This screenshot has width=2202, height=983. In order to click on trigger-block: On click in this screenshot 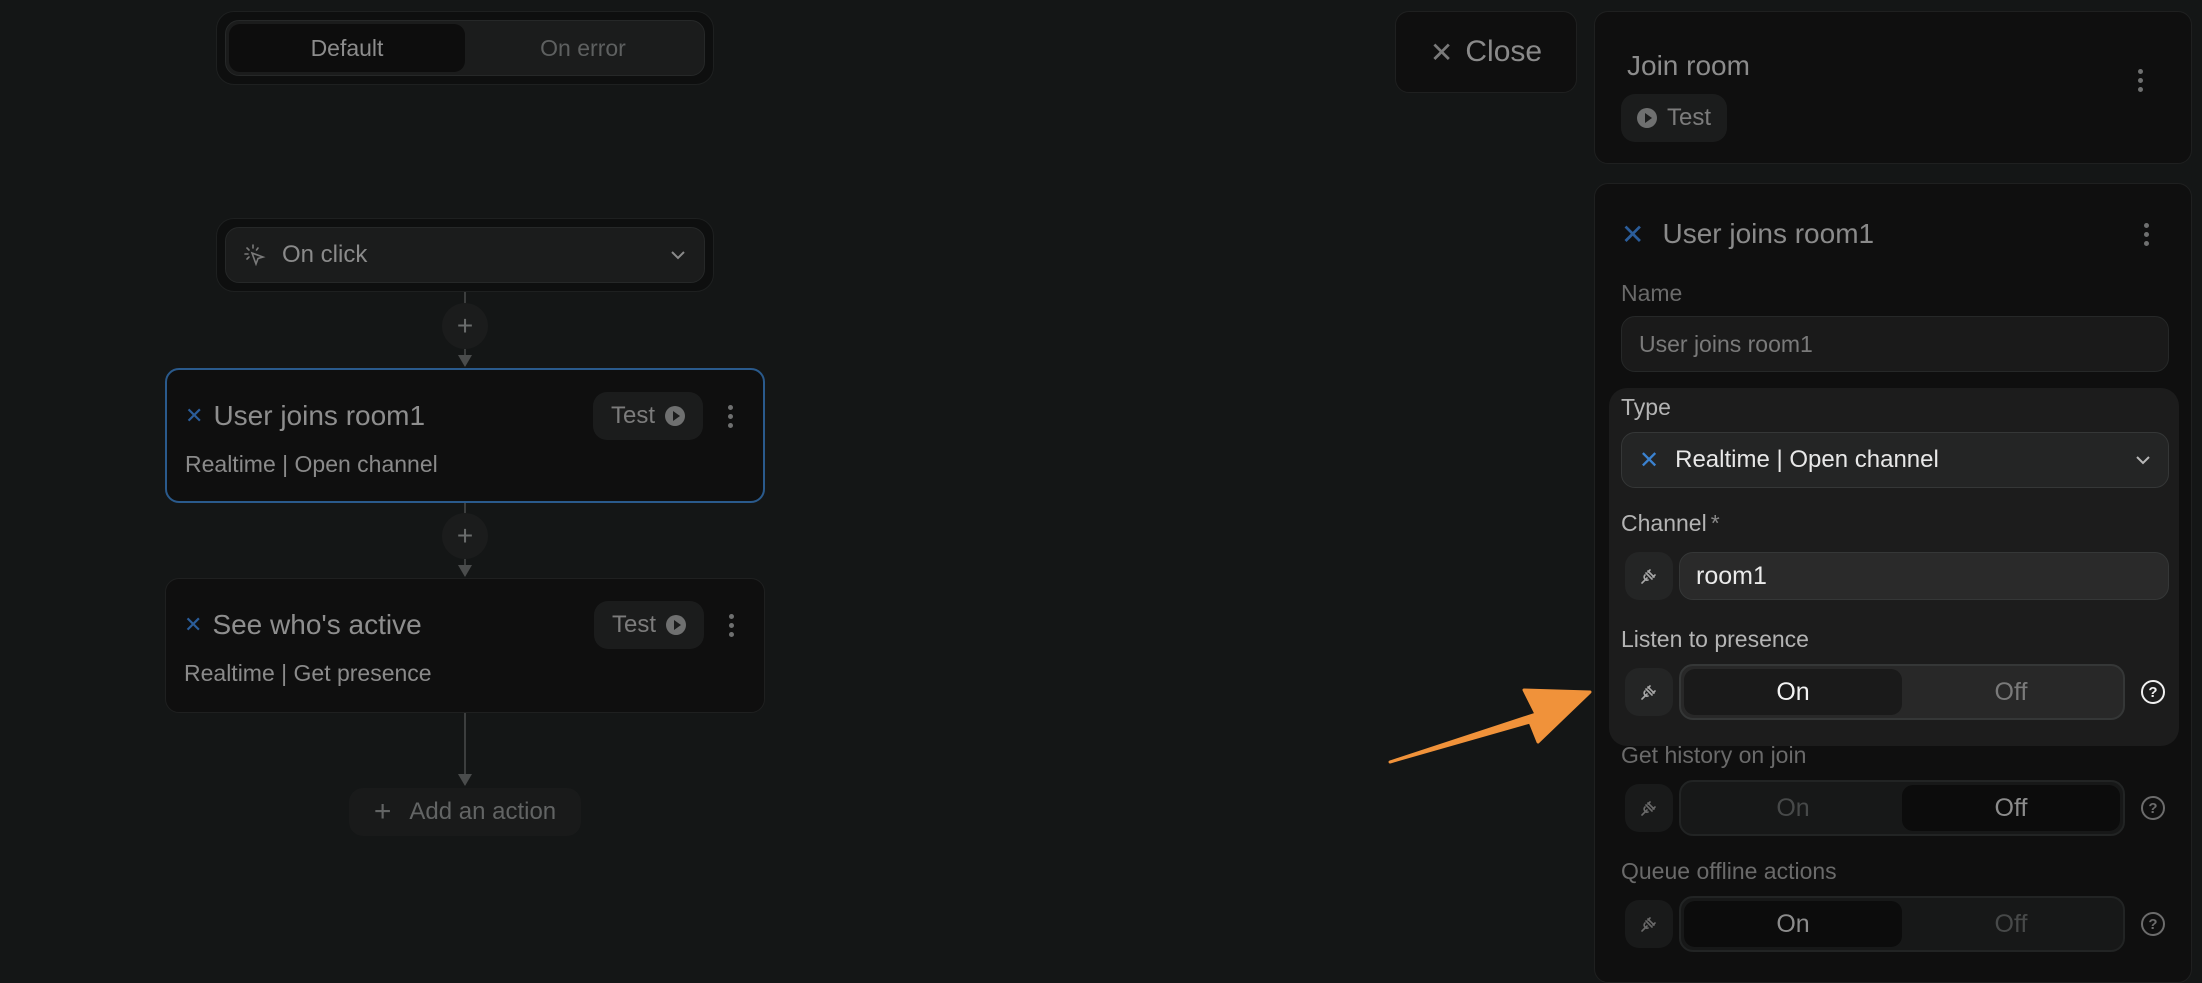, I will do `click(465, 255)`.